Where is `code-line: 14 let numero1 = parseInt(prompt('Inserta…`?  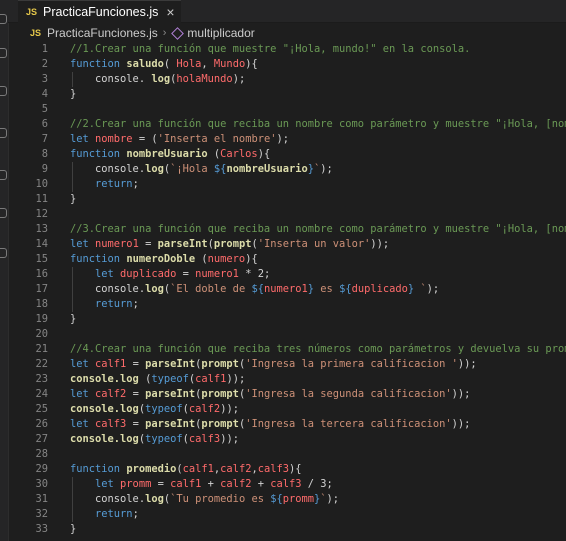 code-line: 14 let numero1 = parseInt(prompt('Inserta… is located at coordinates (283, 244).